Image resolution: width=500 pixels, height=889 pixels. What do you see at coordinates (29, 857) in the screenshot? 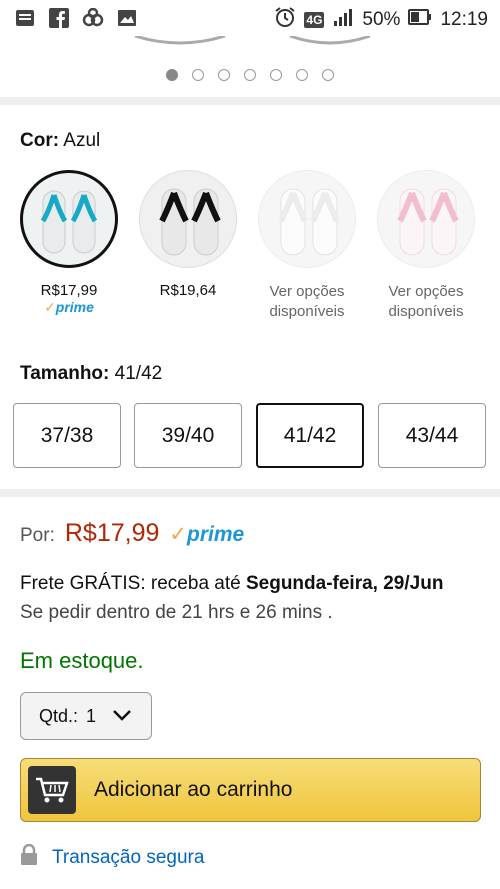
I see `lock-icon` at bounding box center [29, 857].